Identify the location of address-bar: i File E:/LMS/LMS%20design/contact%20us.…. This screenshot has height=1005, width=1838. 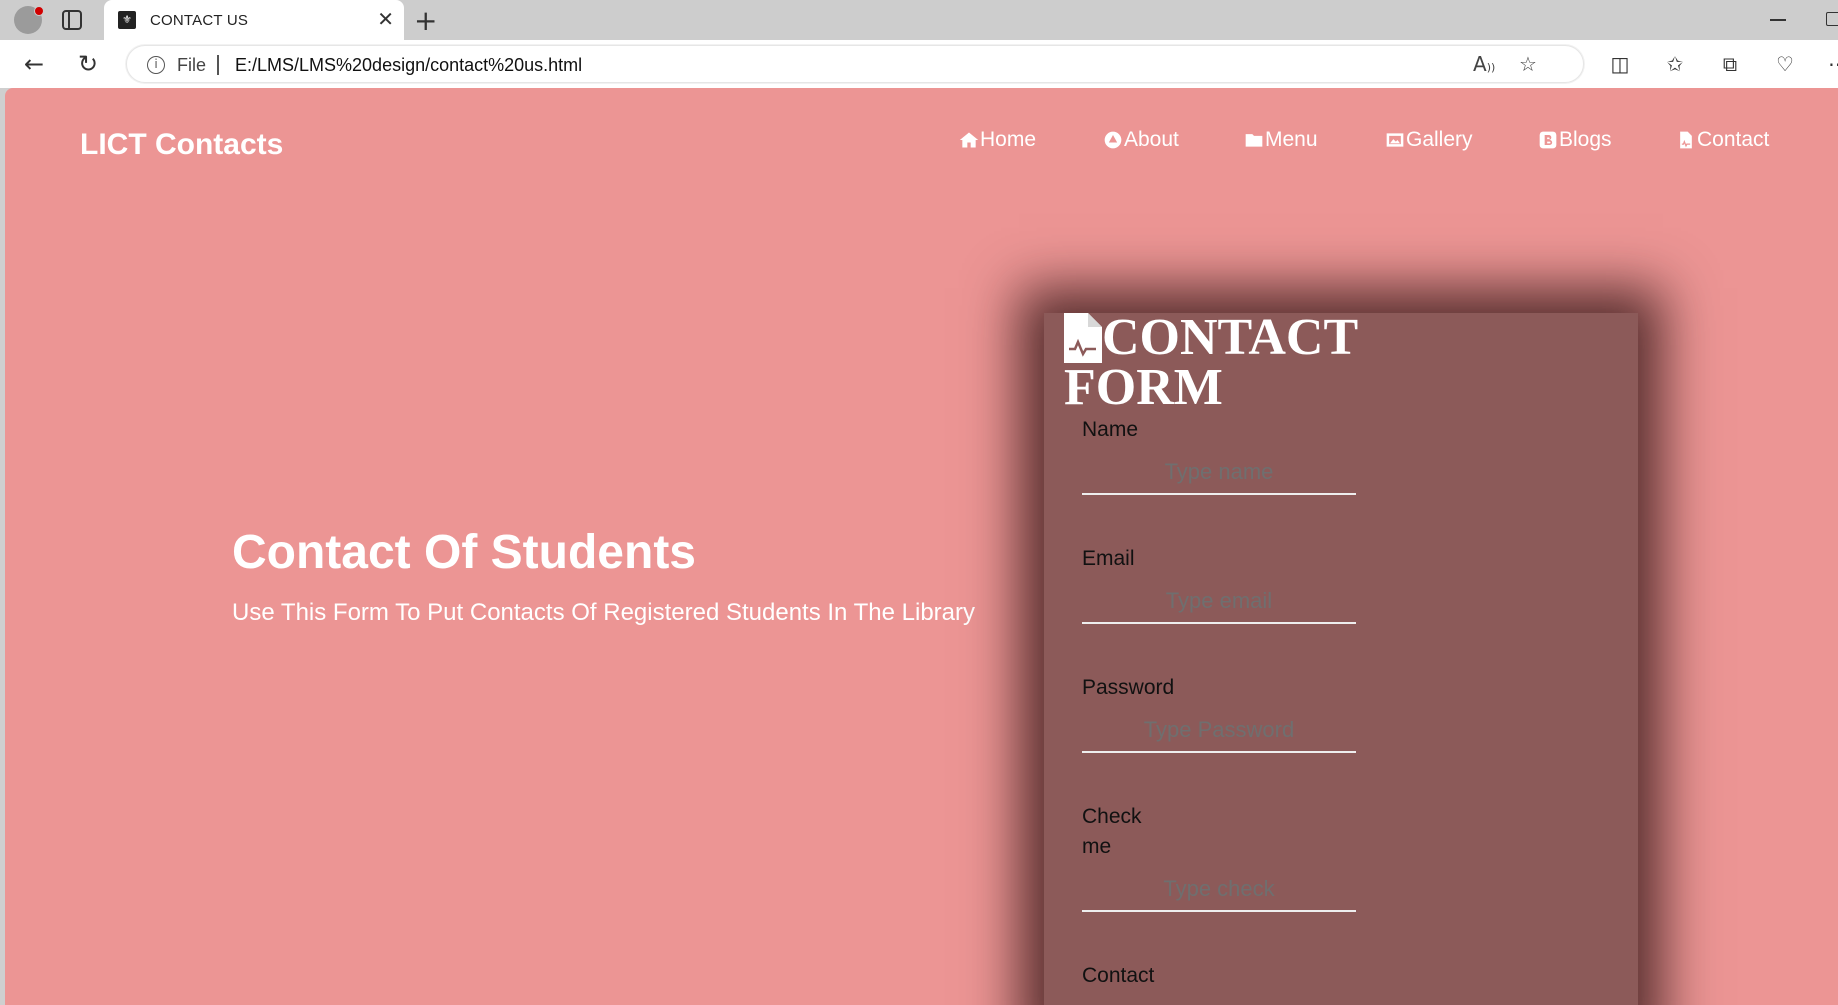
(855, 64).